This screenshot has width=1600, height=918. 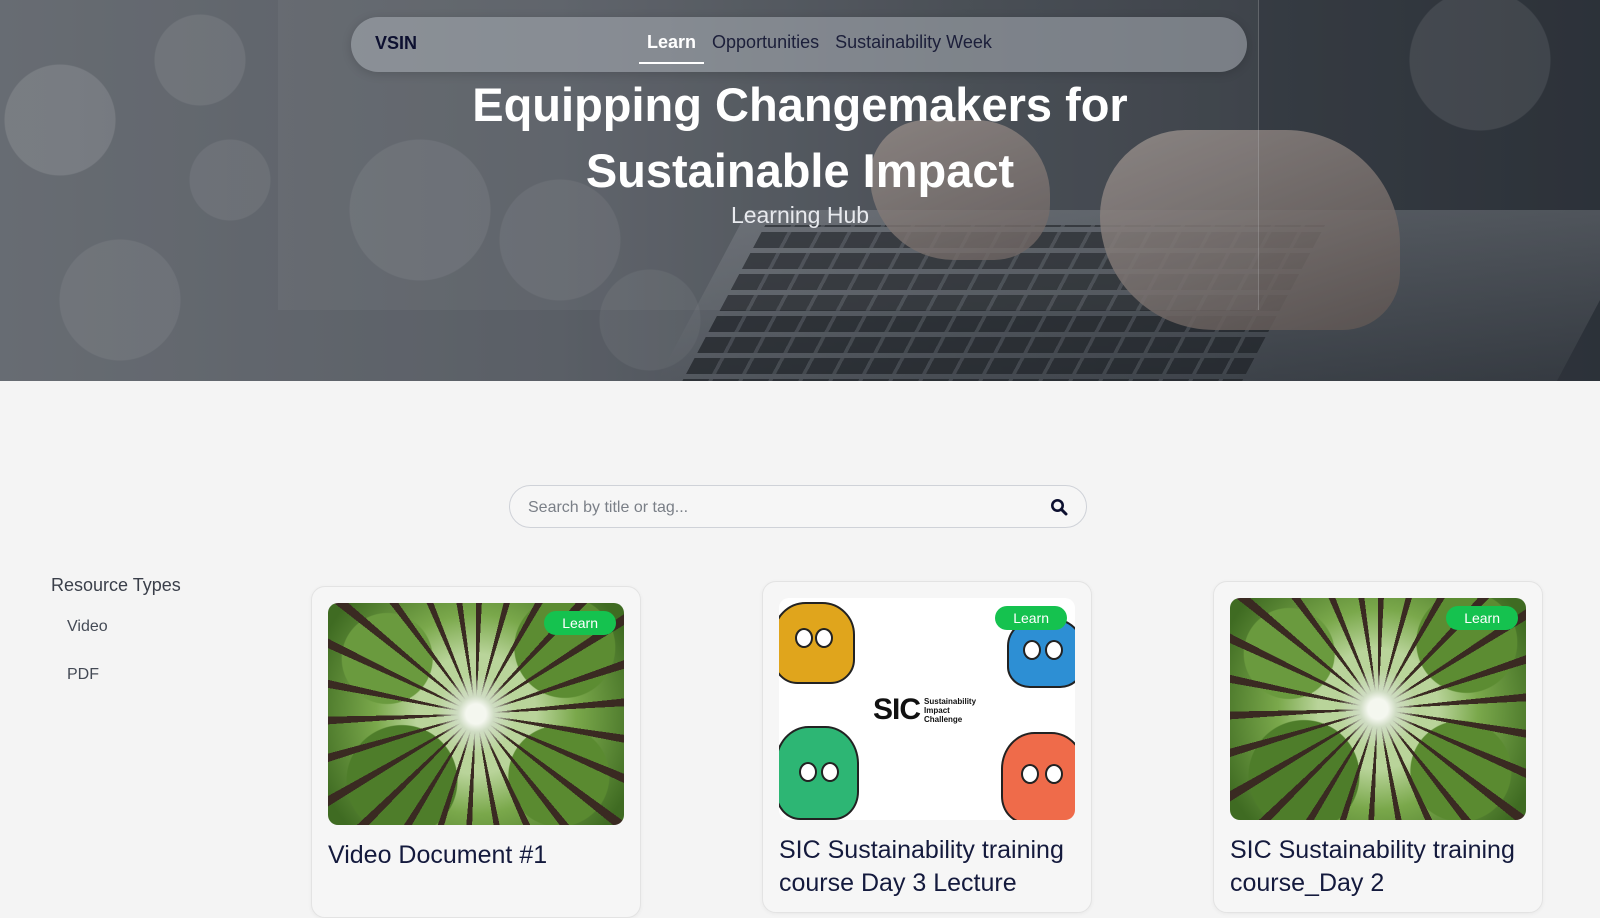 I want to click on nav-link-learn: Learn, so click(x=672, y=44).